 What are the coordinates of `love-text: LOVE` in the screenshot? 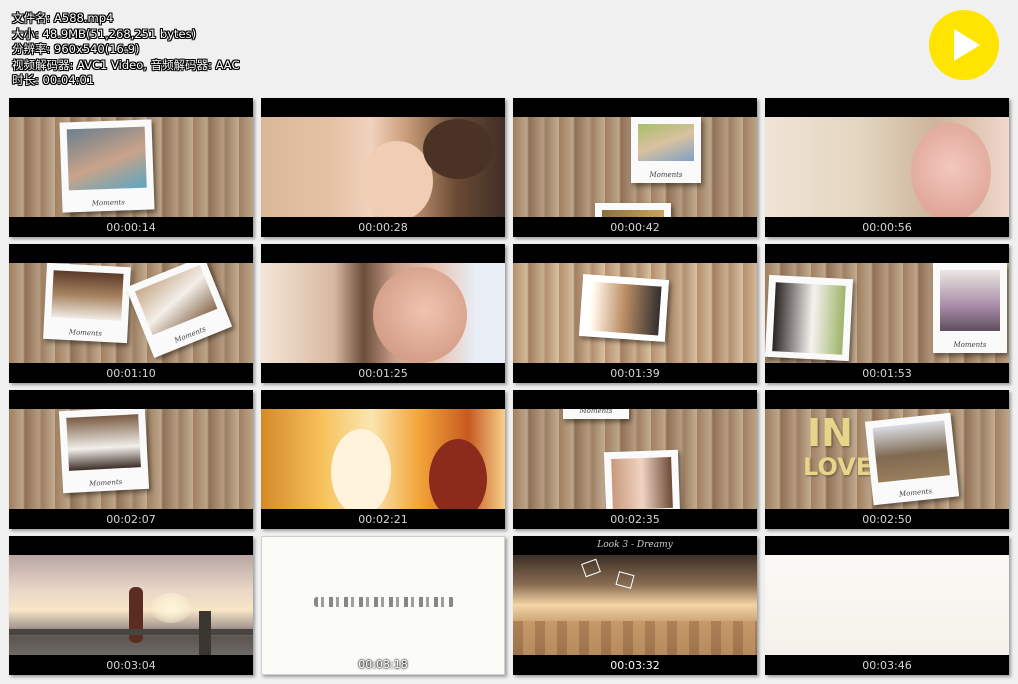 It's located at (838, 467).